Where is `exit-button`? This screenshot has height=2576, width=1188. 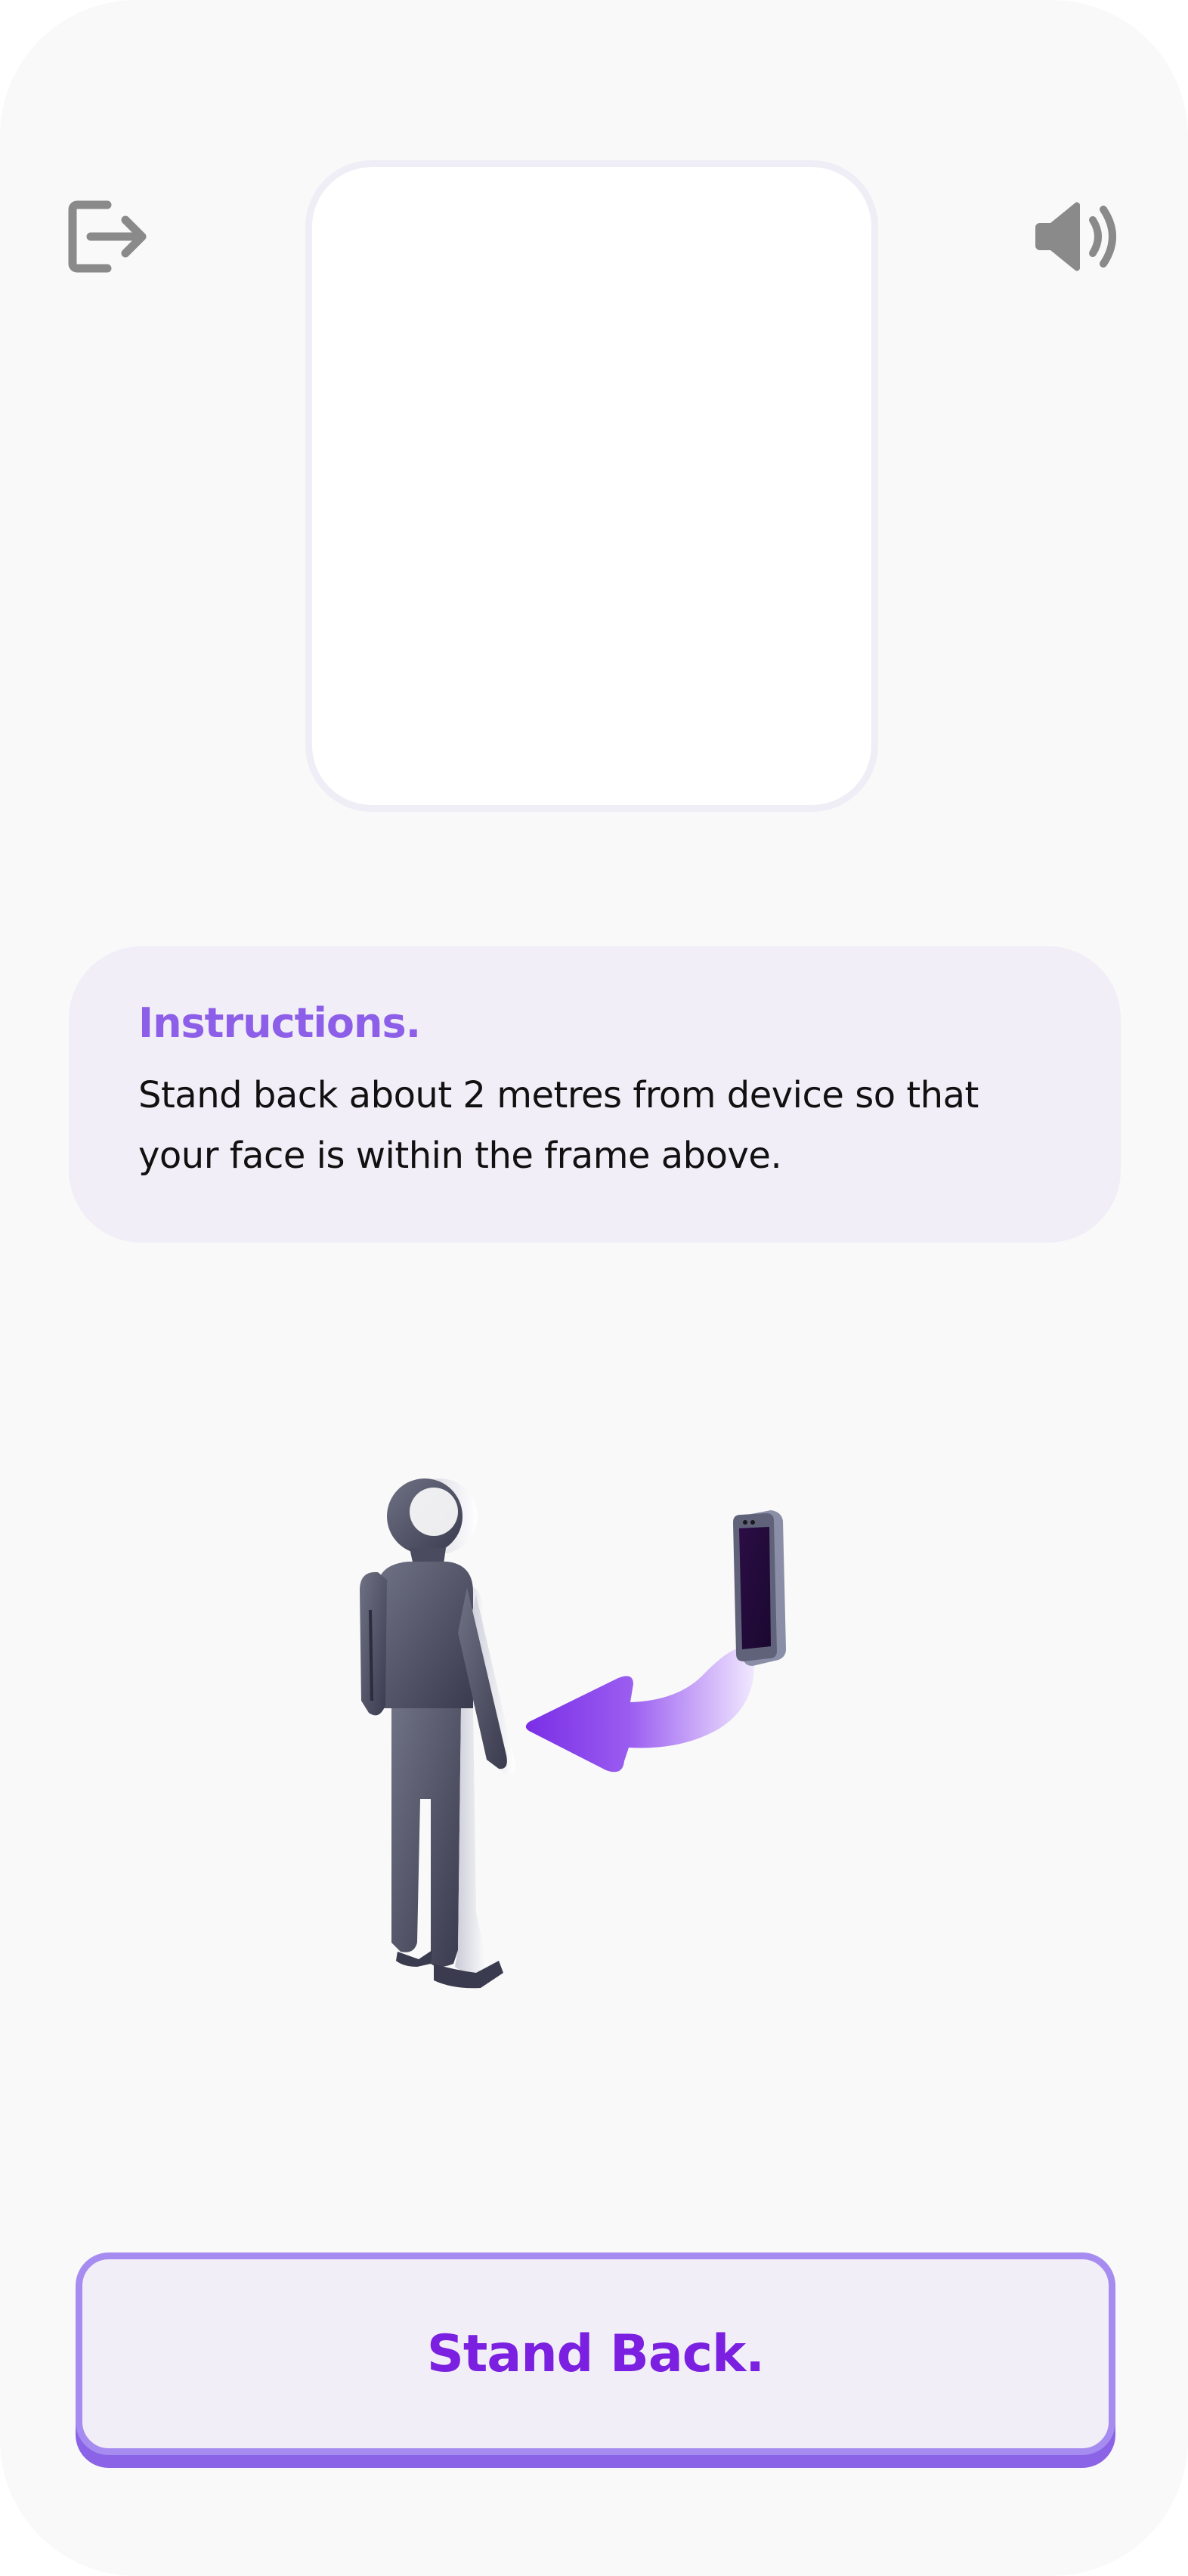 exit-button is located at coordinates (110, 236).